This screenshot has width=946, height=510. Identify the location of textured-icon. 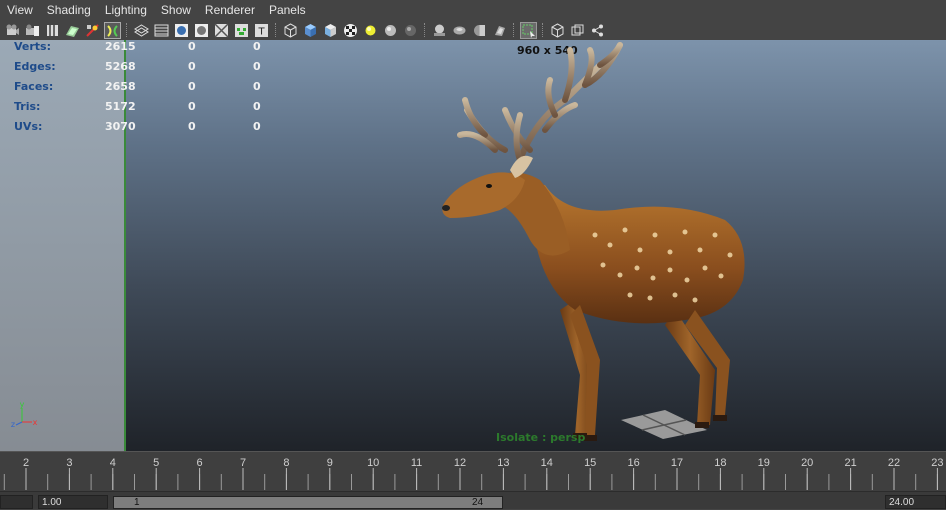
(241, 30).